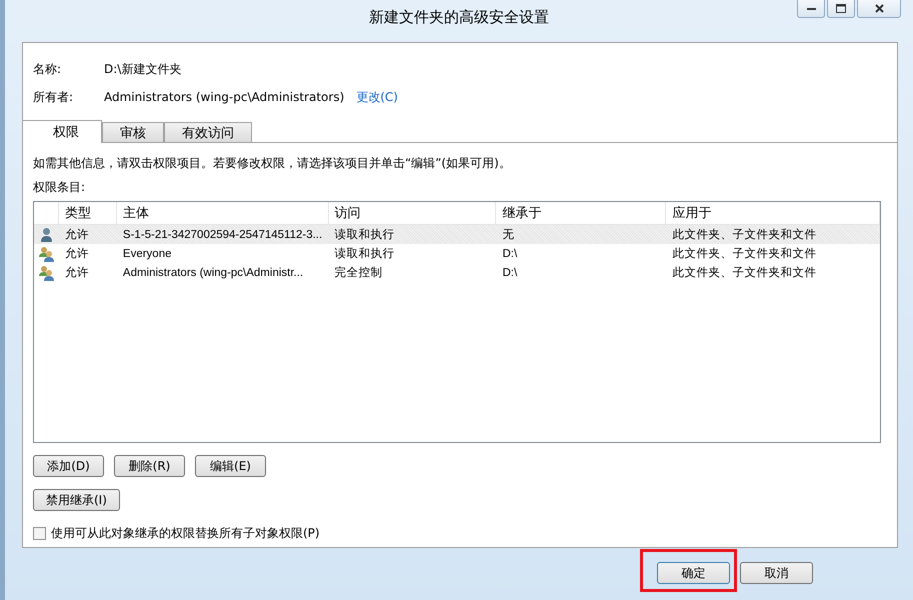  What do you see at coordinates (147, 254) in the screenshot?
I see `table-cell-text: Everyone` at bounding box center [147, 254].